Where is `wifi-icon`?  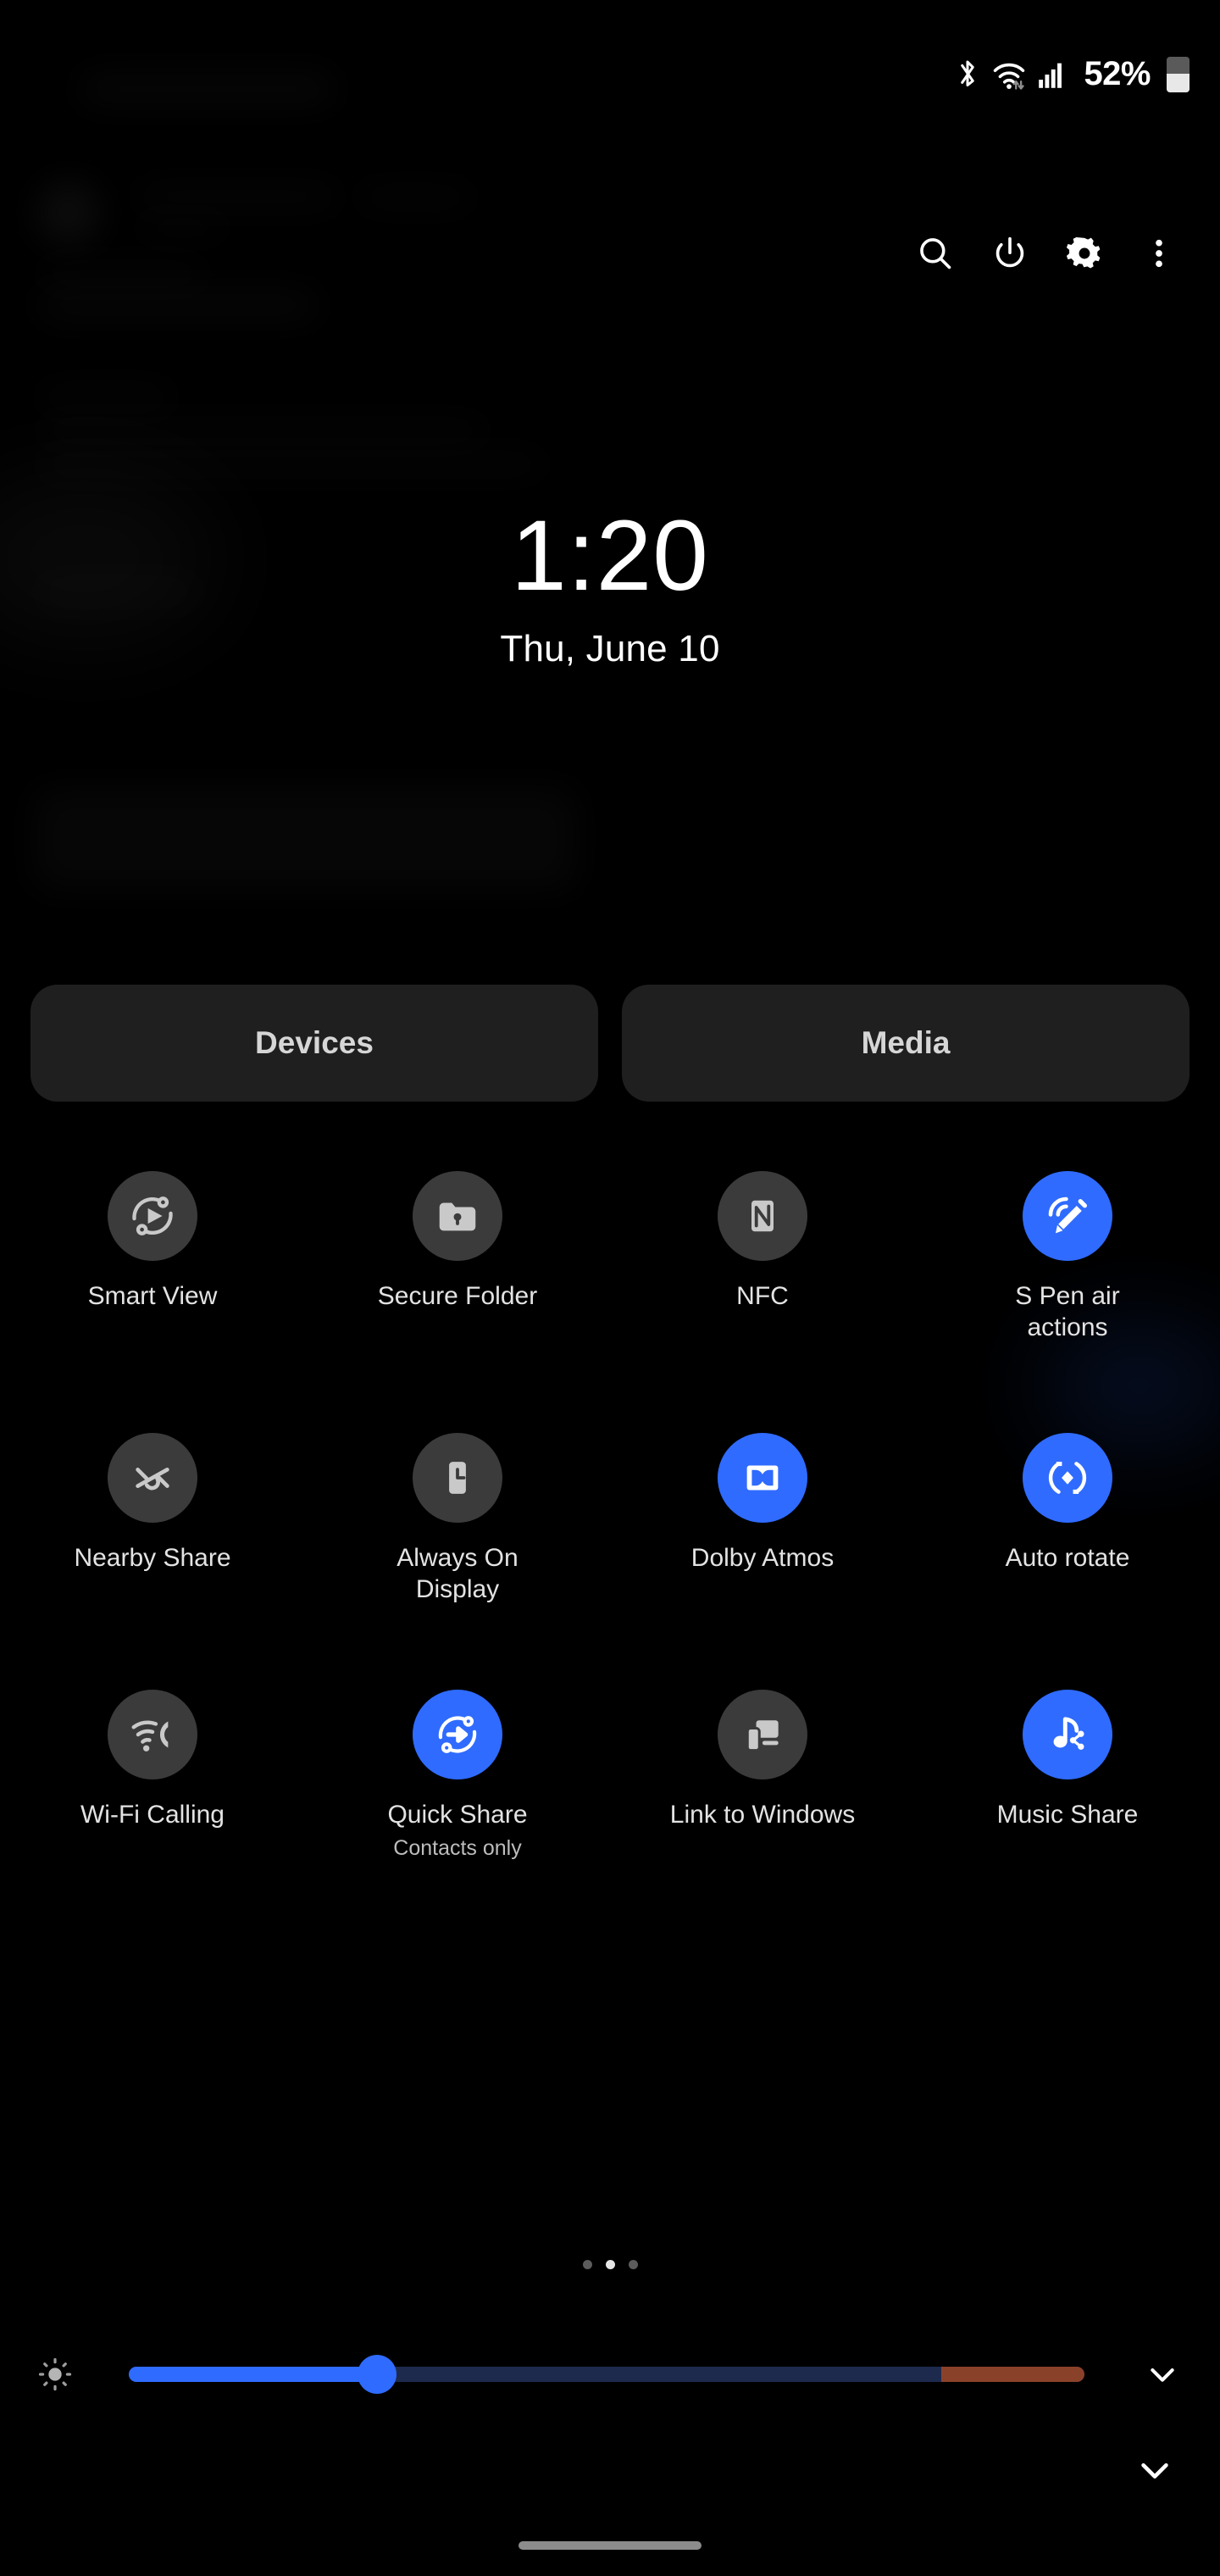 wifi-icon is located at coordinates (1009, 74).